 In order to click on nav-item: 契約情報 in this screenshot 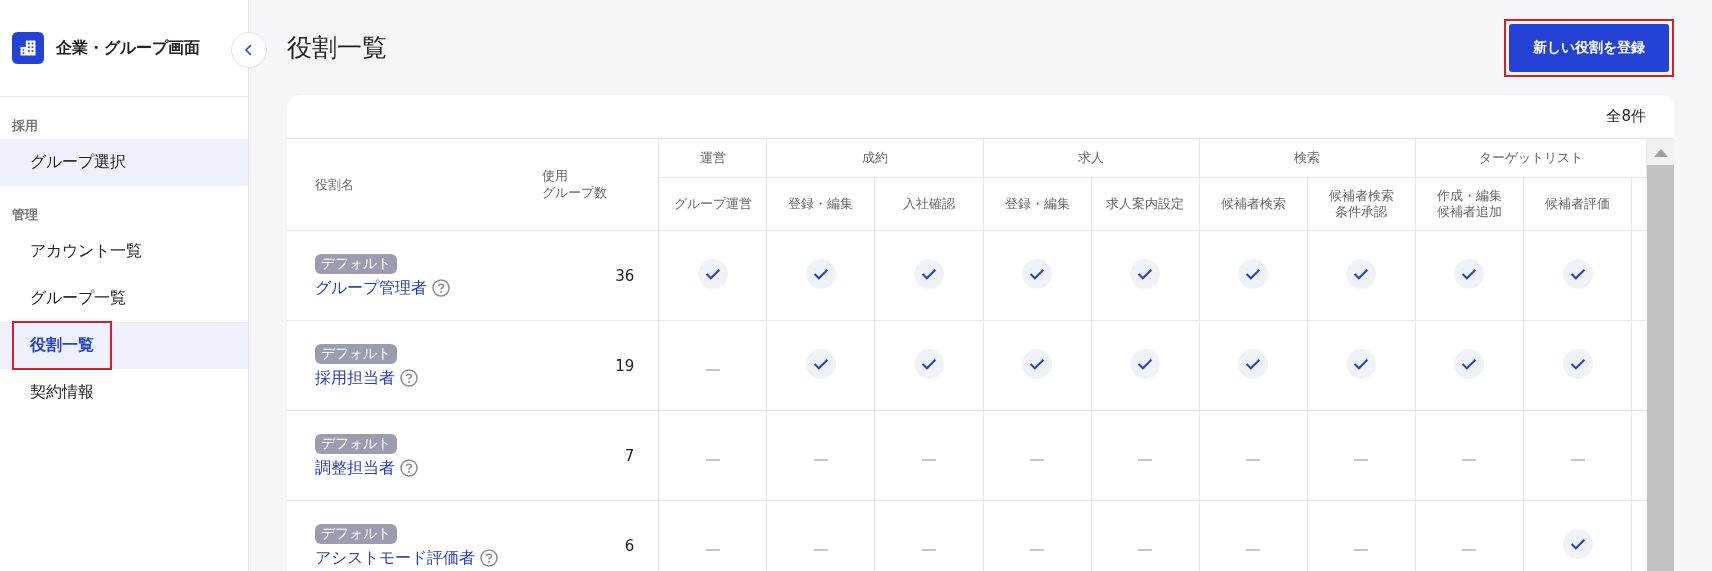, I will do `click(62, 392)`.